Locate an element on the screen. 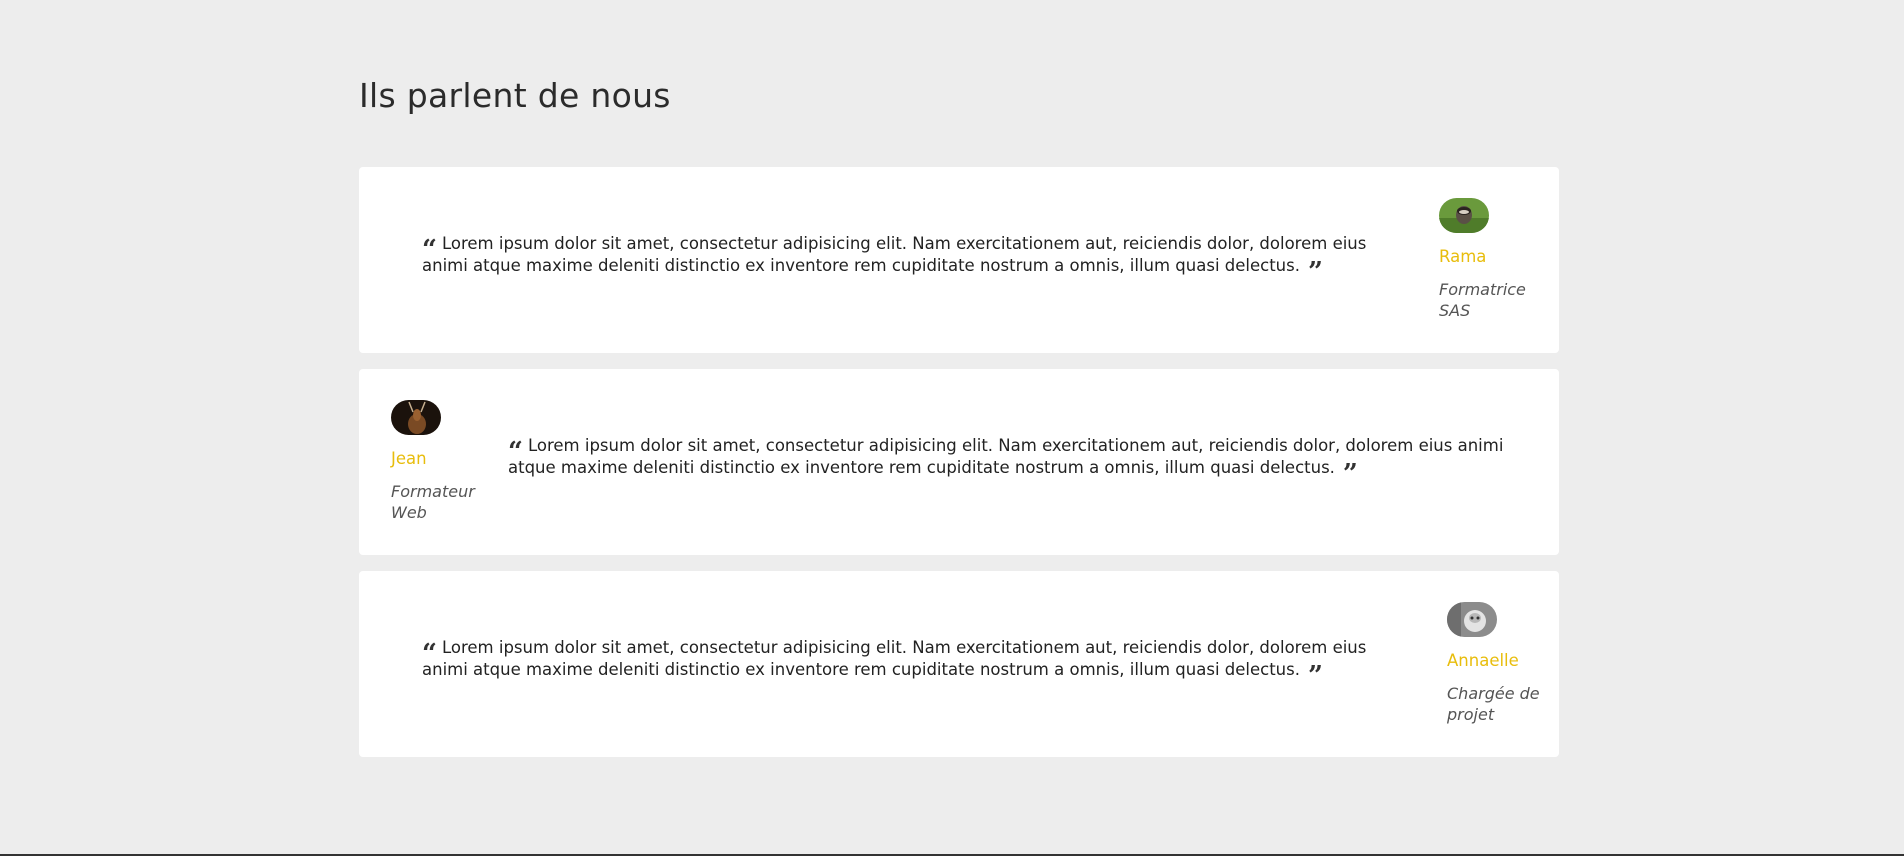 Image resolution: width=1904 pixels, height=856 pixels. testimonial-author: Annaelle Chargée de projet is located at coordinates (1497, 663).